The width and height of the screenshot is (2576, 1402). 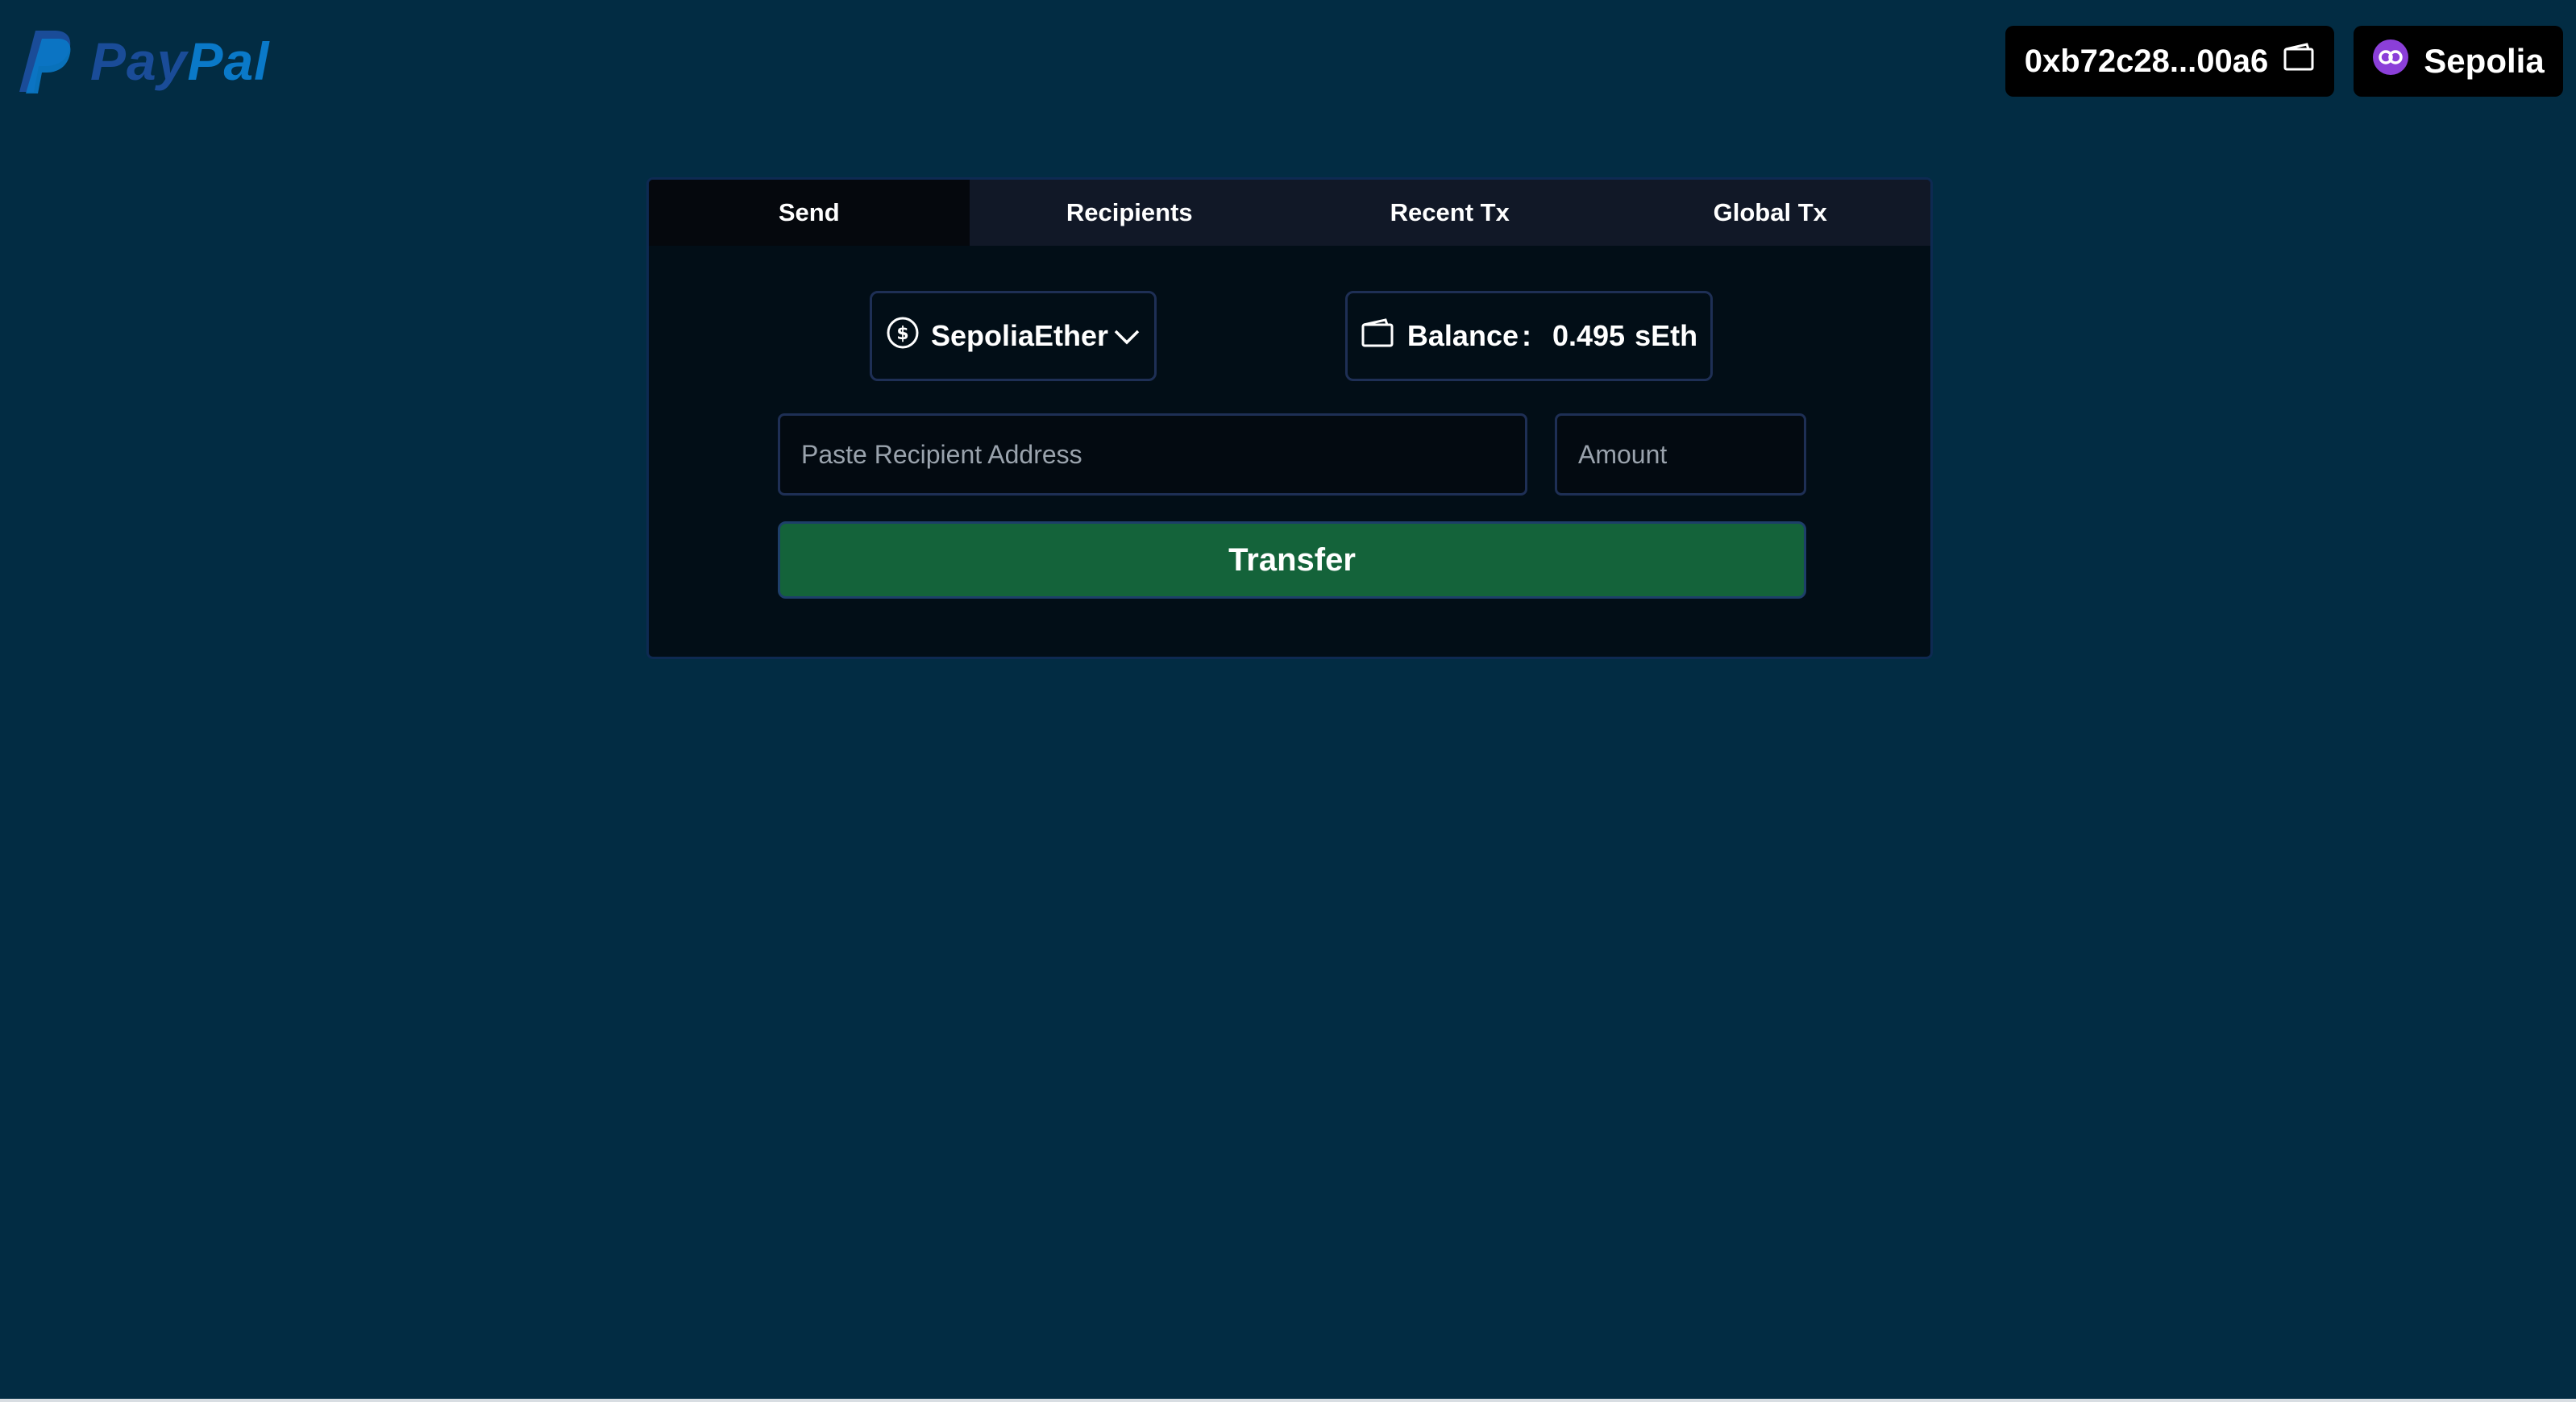 What do you see at coordinates (2484, 61) in the screenshot?
I see `network-label: Sepolia` at bounding box center [2484, 61].